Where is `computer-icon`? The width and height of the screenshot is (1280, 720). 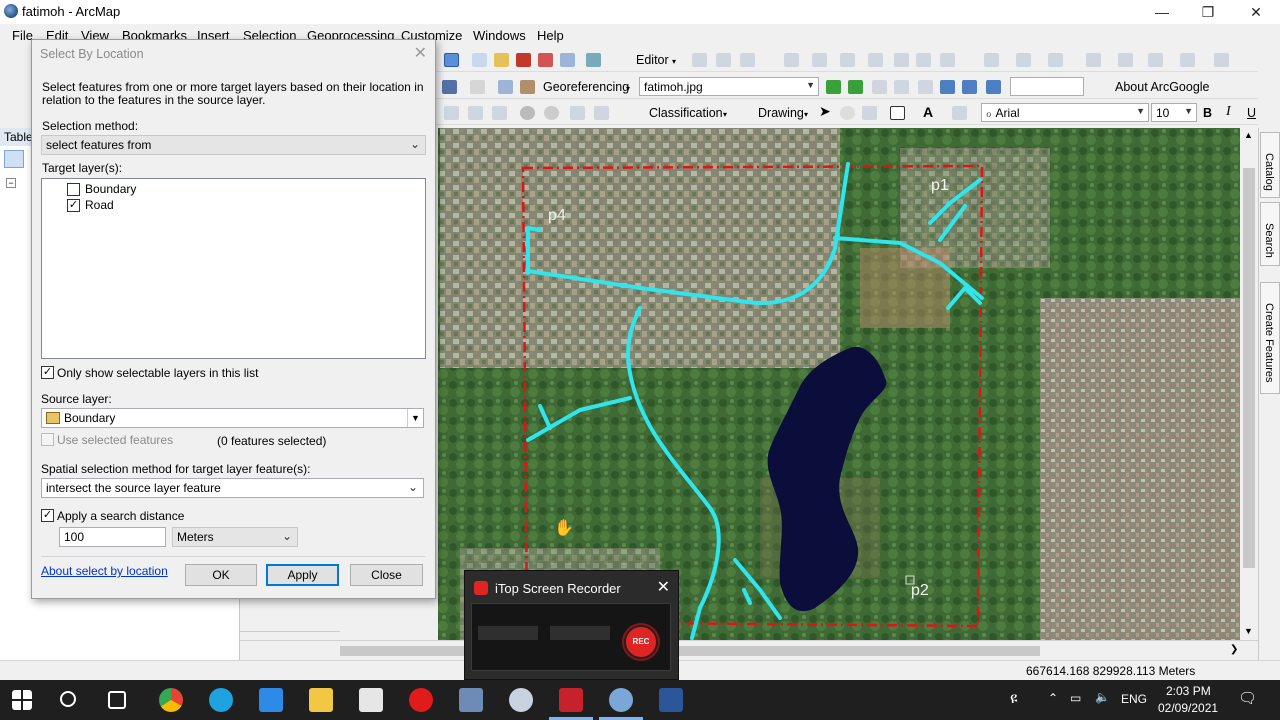
computer-icon is located at coordinates (471, 700).